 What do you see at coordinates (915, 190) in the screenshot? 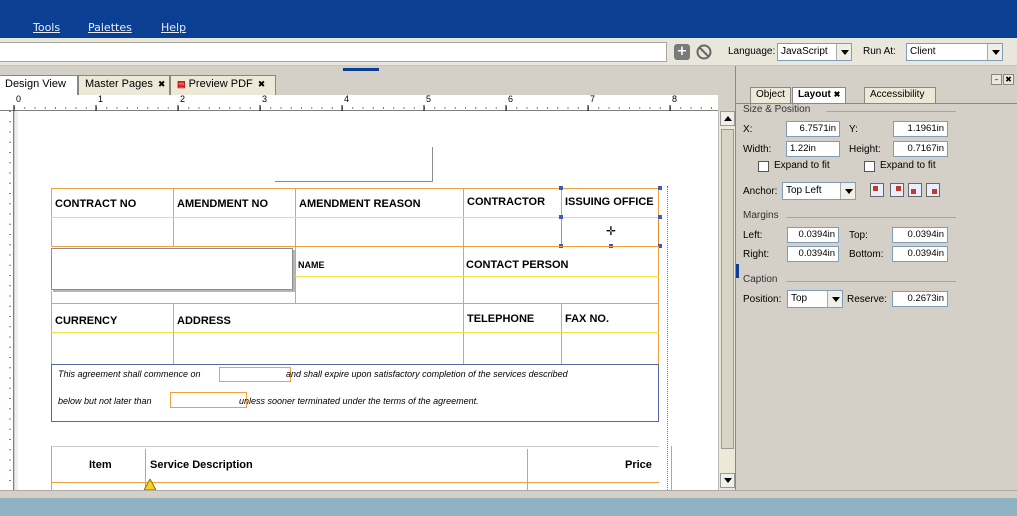
I see `anchor-bottom-left-icon` at bounding box center [915, 190].